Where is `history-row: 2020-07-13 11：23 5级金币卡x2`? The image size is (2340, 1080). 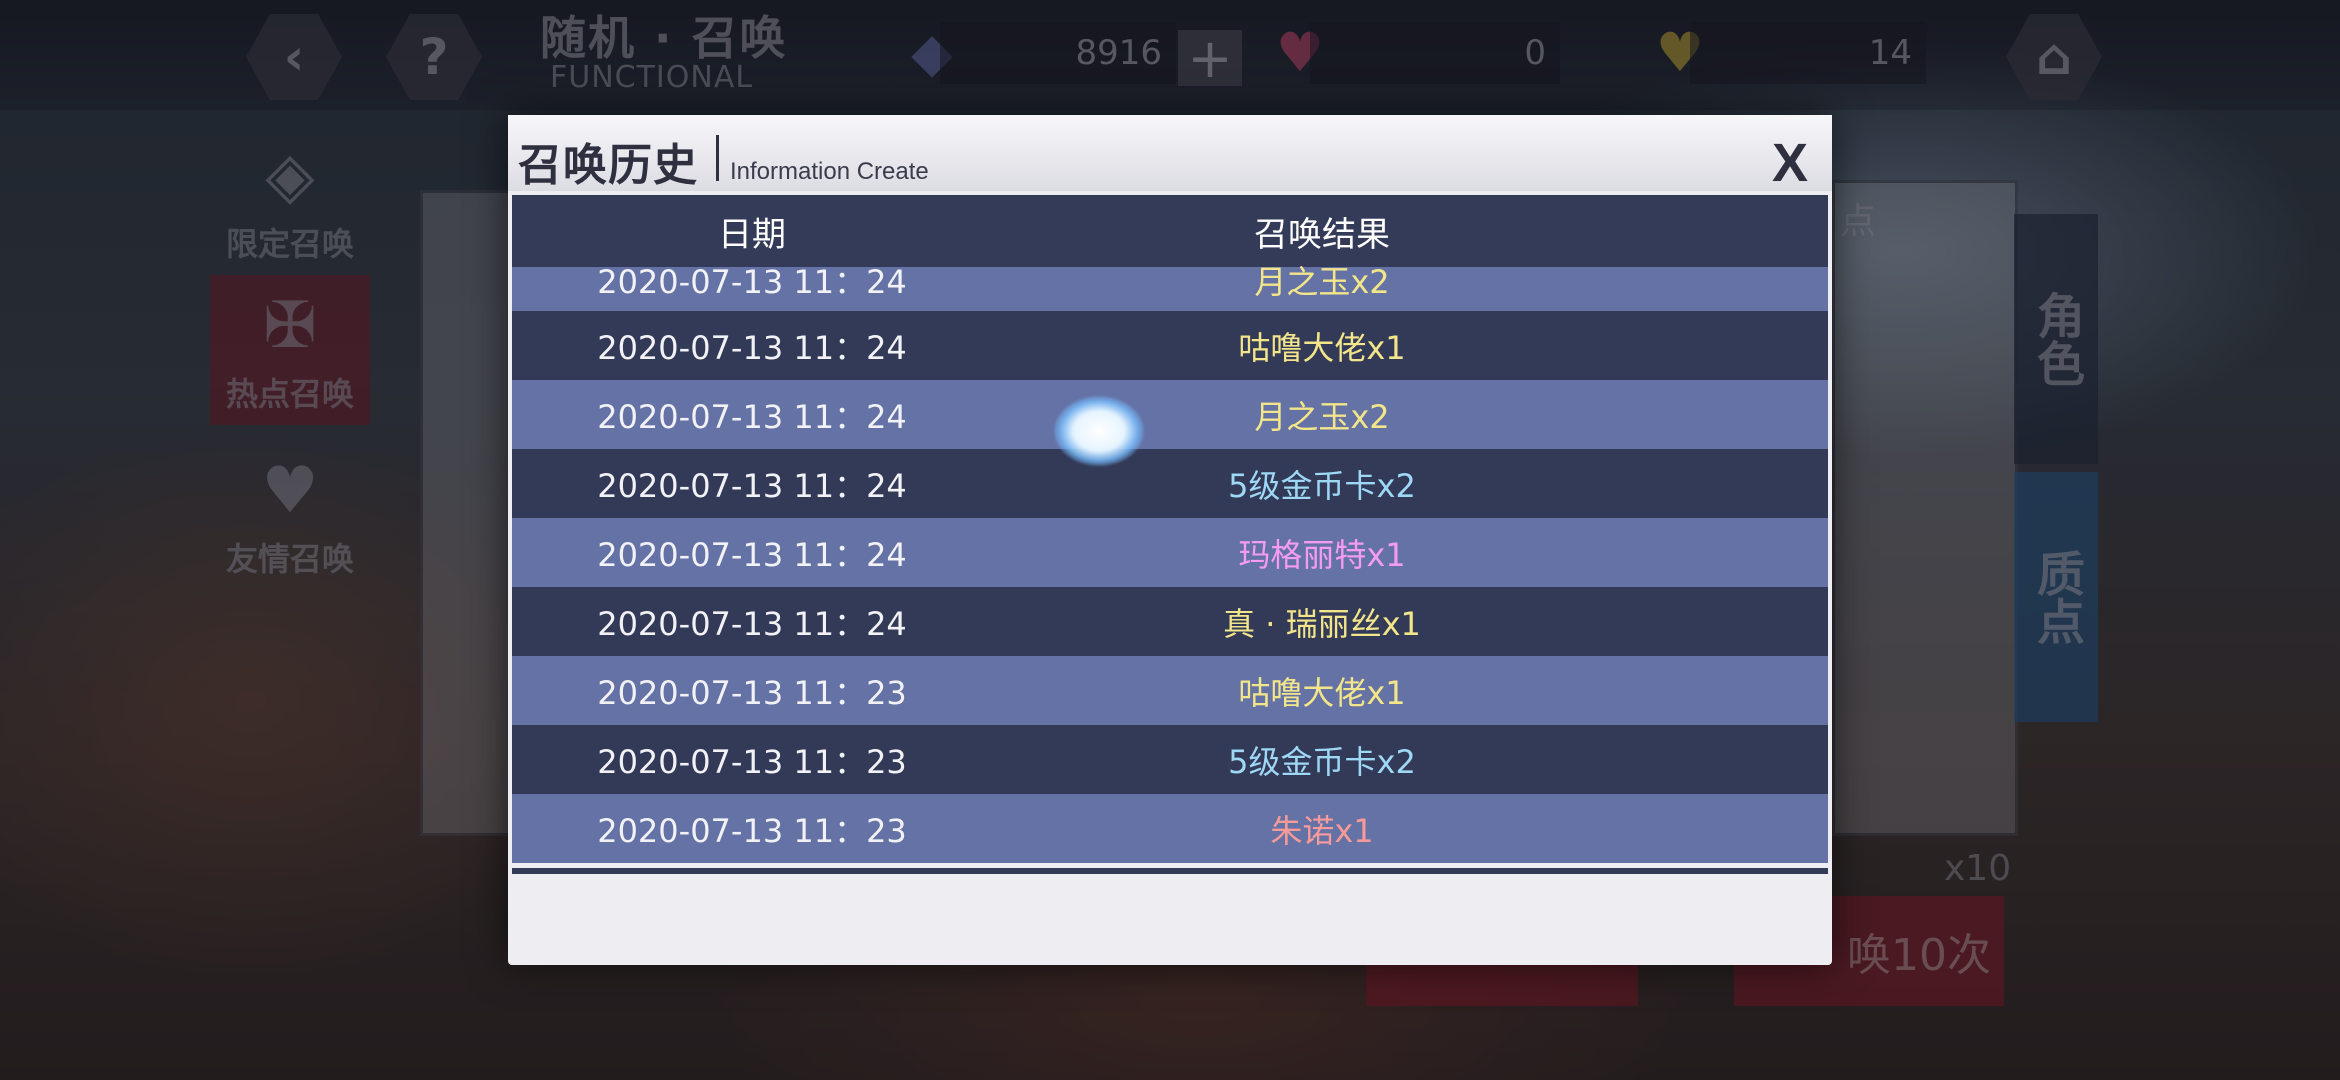 history-row: 2020-07-13 11：23 5级金币卡x2 is located at coordinates (1170, 759).